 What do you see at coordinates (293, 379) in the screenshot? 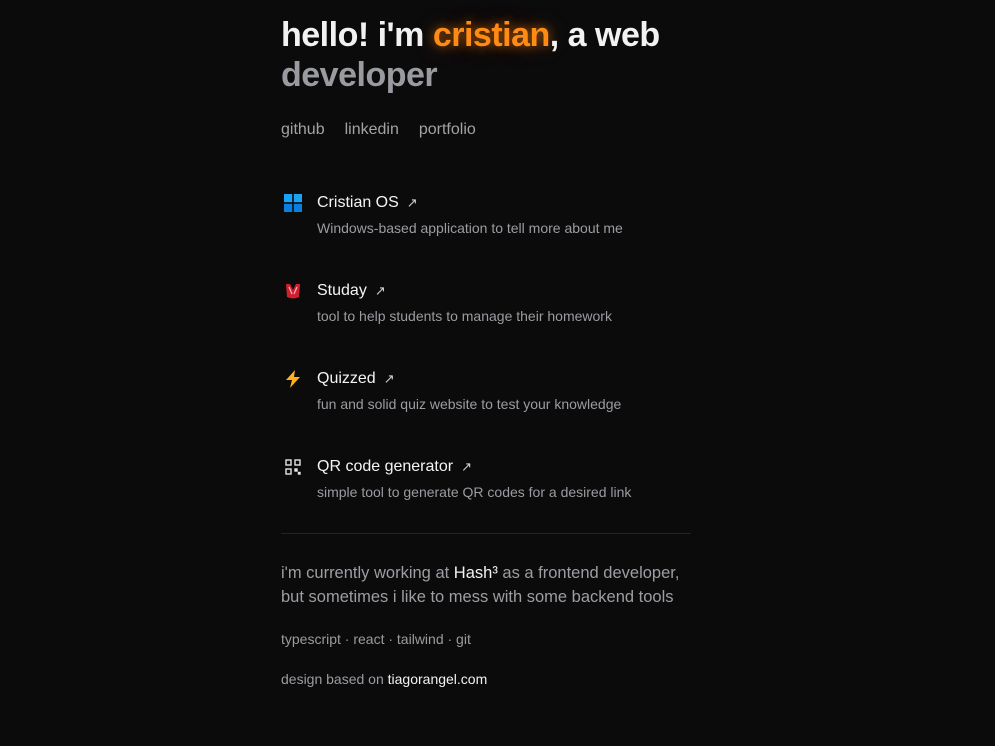
I see `lightning-icon` at bounding box center [293, 379].